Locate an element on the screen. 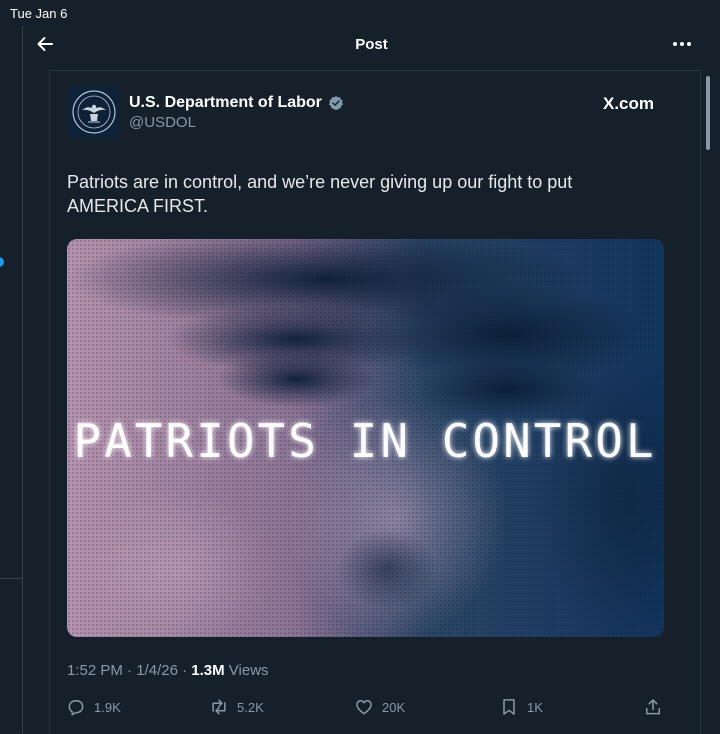 The image size is (720, 734). sidebar-divider is located at coordinates (11, 578).